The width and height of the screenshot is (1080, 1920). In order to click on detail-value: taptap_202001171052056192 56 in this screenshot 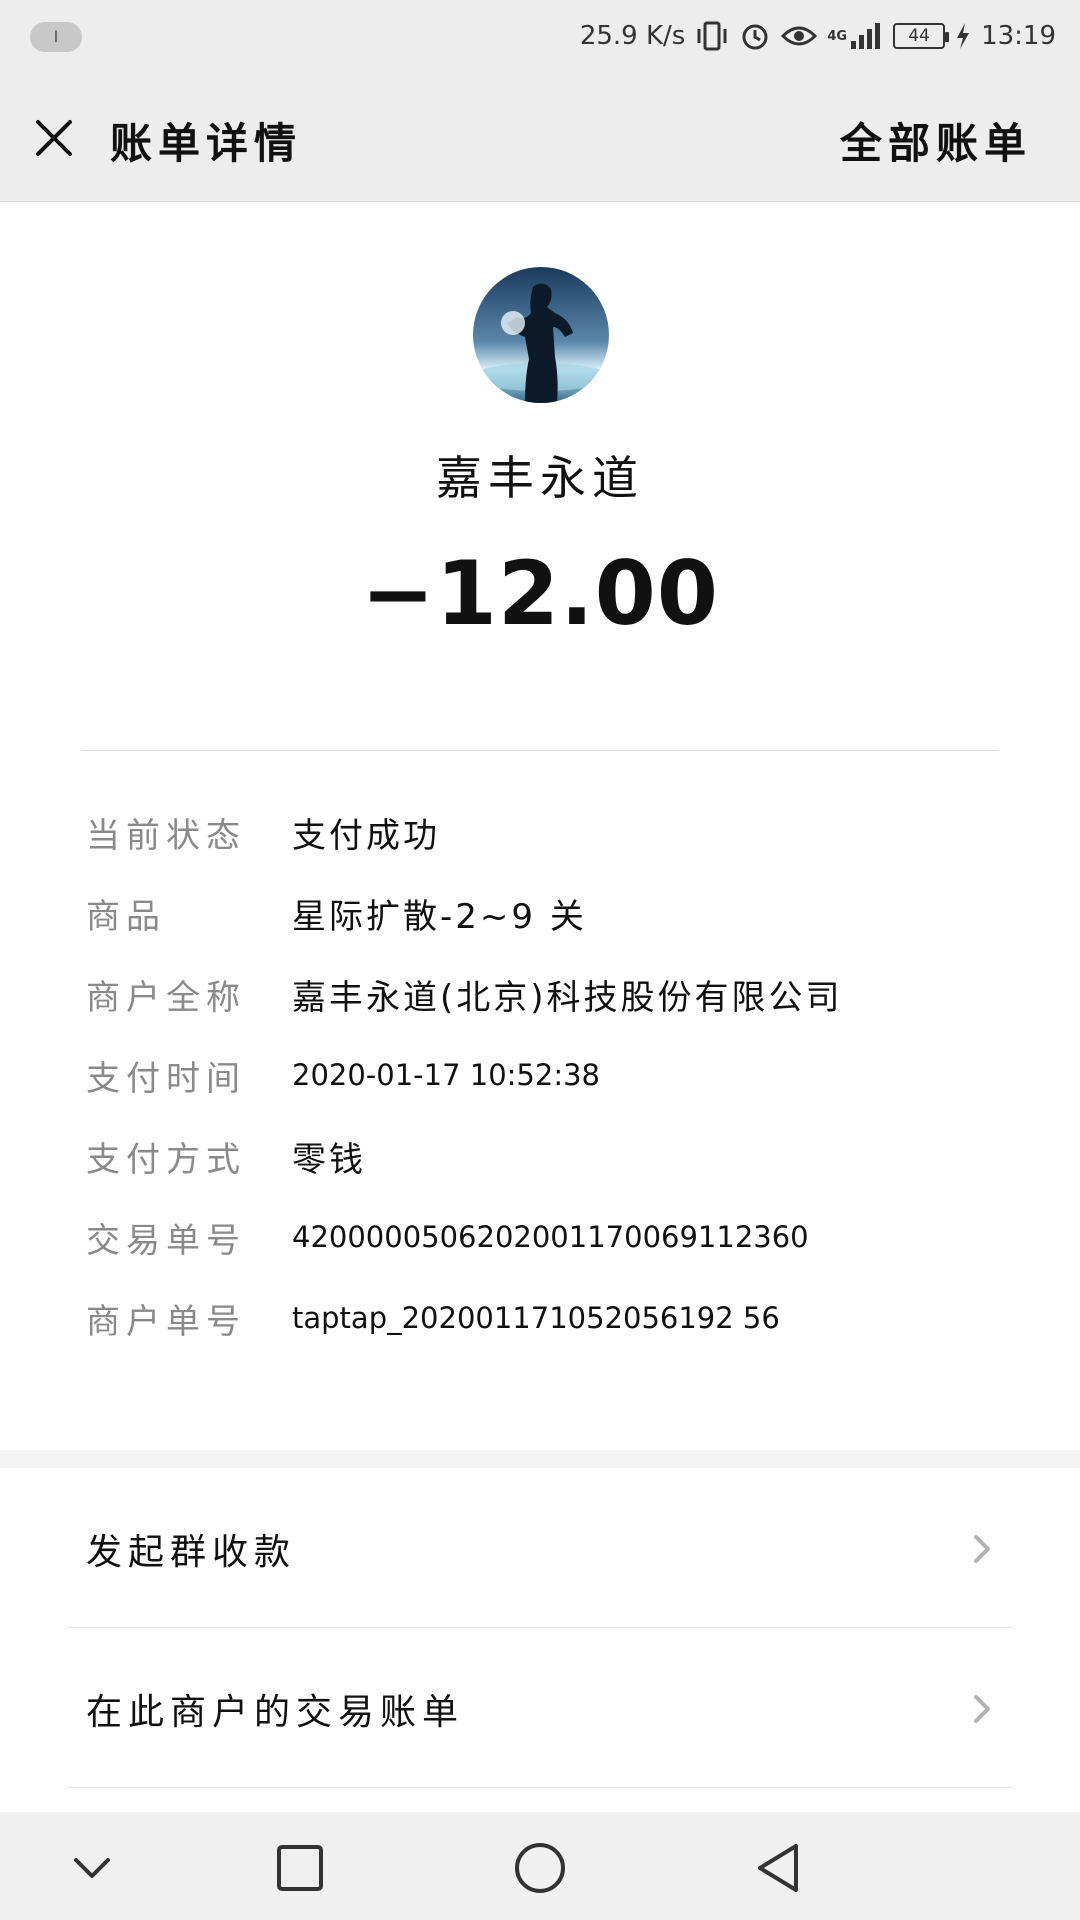, I will do `click(536, 1318)`.